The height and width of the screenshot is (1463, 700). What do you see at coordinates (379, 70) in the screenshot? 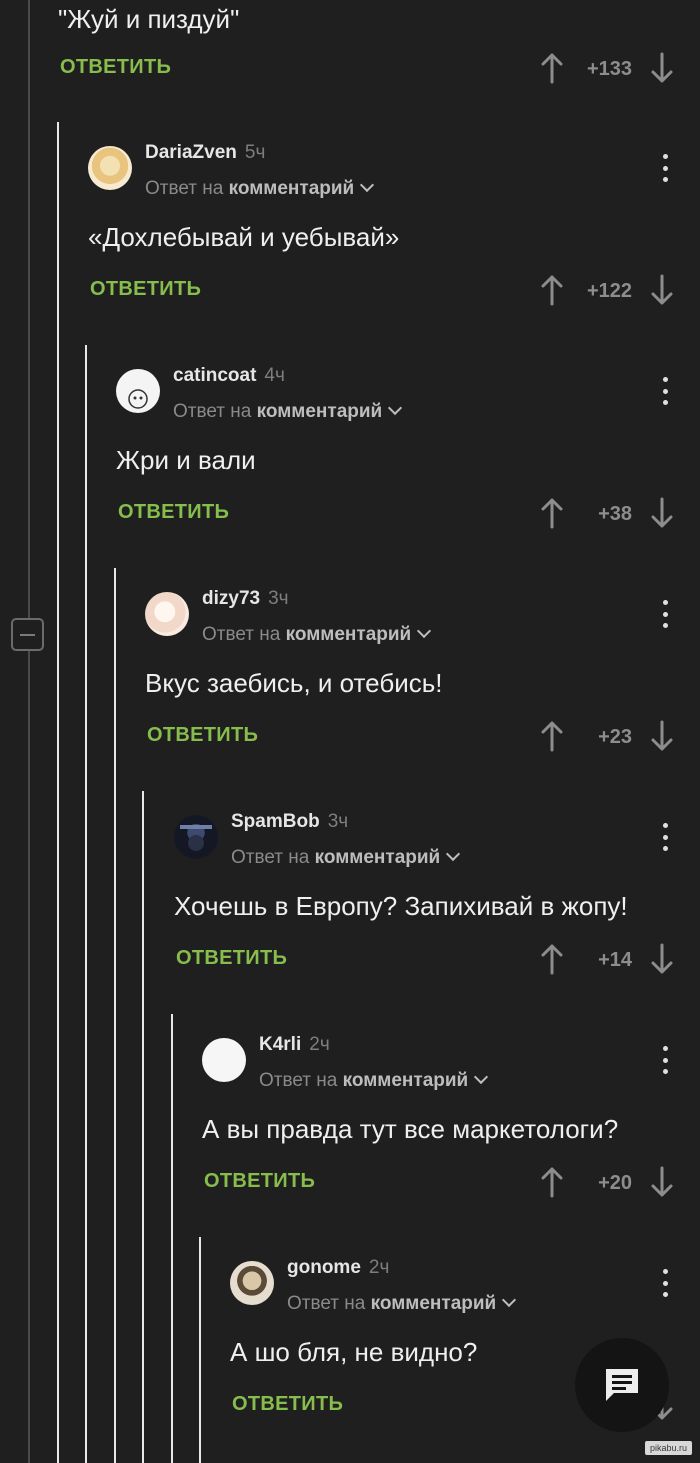
I see `comment-actions: ОТВЕТИТЬ +133` at bounding box center [379, 70].